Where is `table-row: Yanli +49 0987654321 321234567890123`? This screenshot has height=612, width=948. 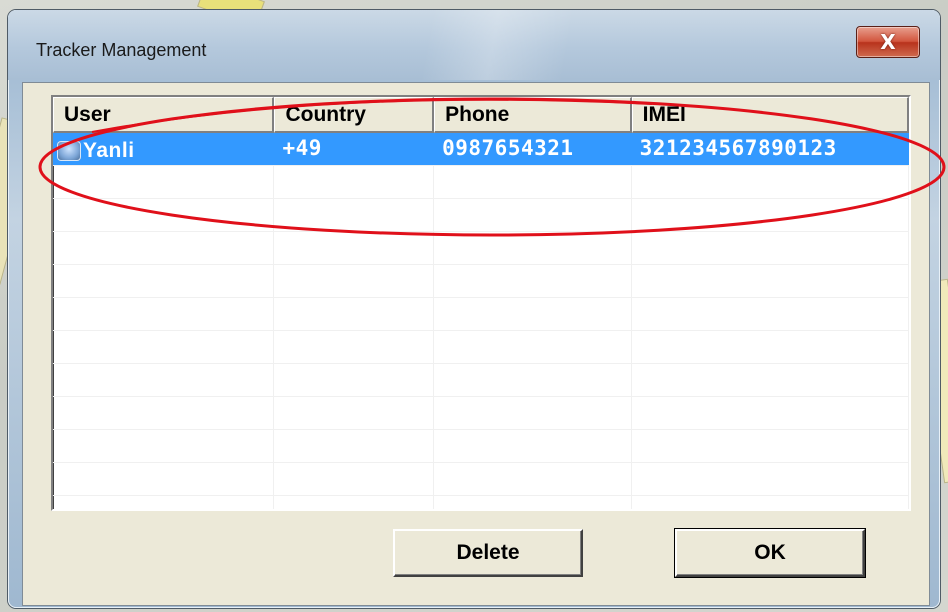
table-row: Yanli +49 0987654321 321234567890123 is located at coordinates (481, 149).